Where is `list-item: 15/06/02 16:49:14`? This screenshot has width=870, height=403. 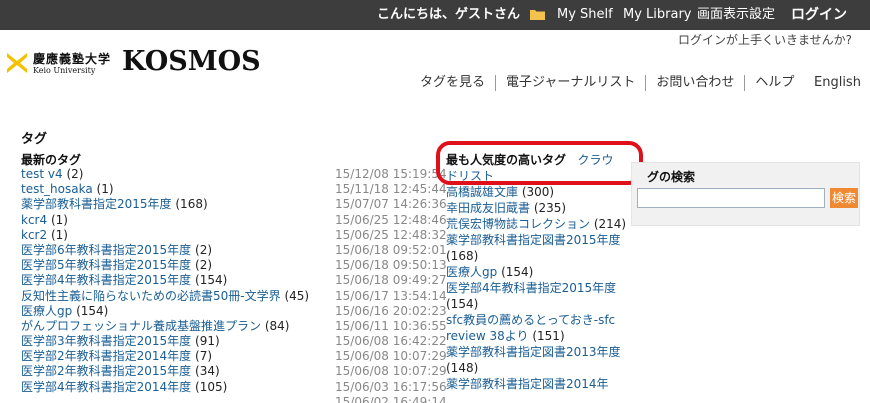
list-item: 15/06/02 16:49:14 is located at coordinates (234, 399).